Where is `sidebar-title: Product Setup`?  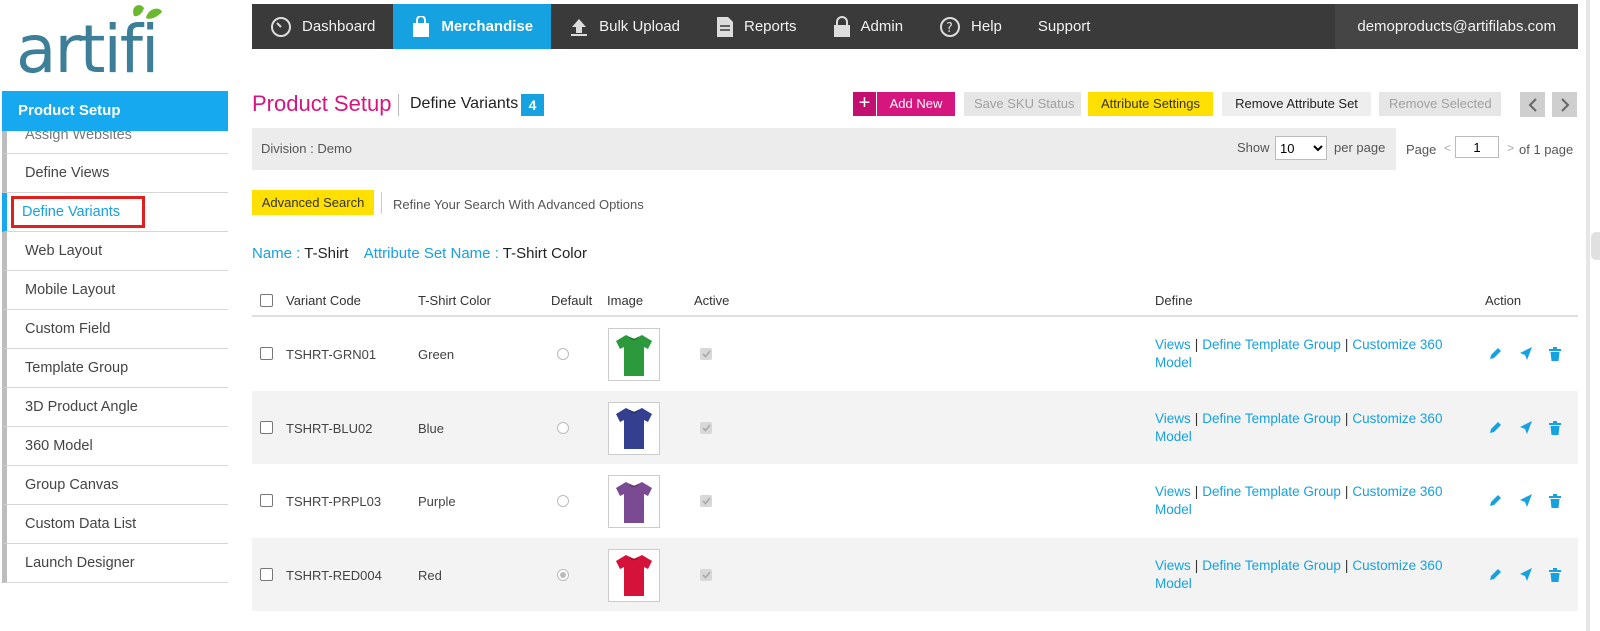
sidebar-title: Product Setup is located at coordinates (115, 111).